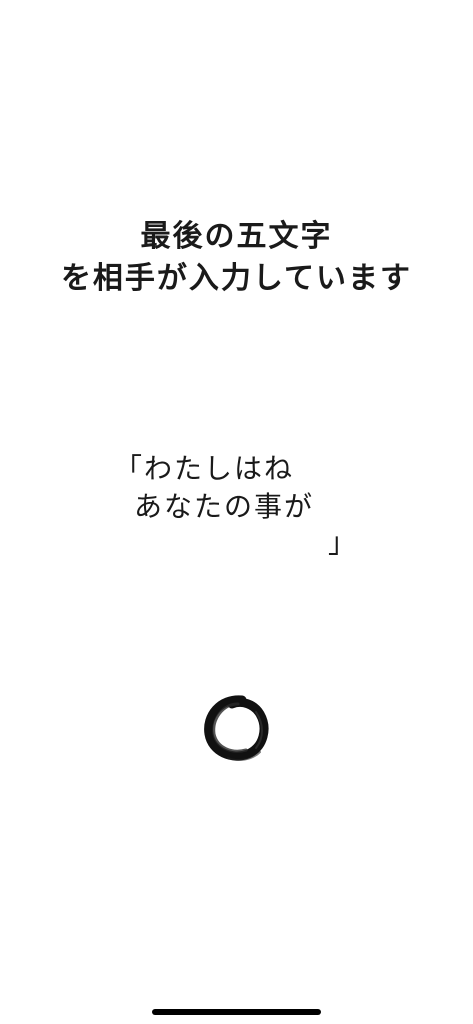 This screenshot has width=473, height=1024. What do you see at coordinates (129, 468) in the screenshot?
I see `poem-open-bracket: 「` at bounding box center [129, 468].